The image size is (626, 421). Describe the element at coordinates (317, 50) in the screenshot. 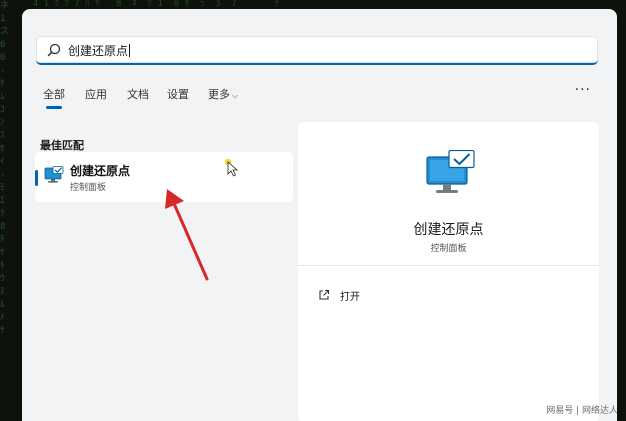

I see `search-box: 创建还原点` at that location.